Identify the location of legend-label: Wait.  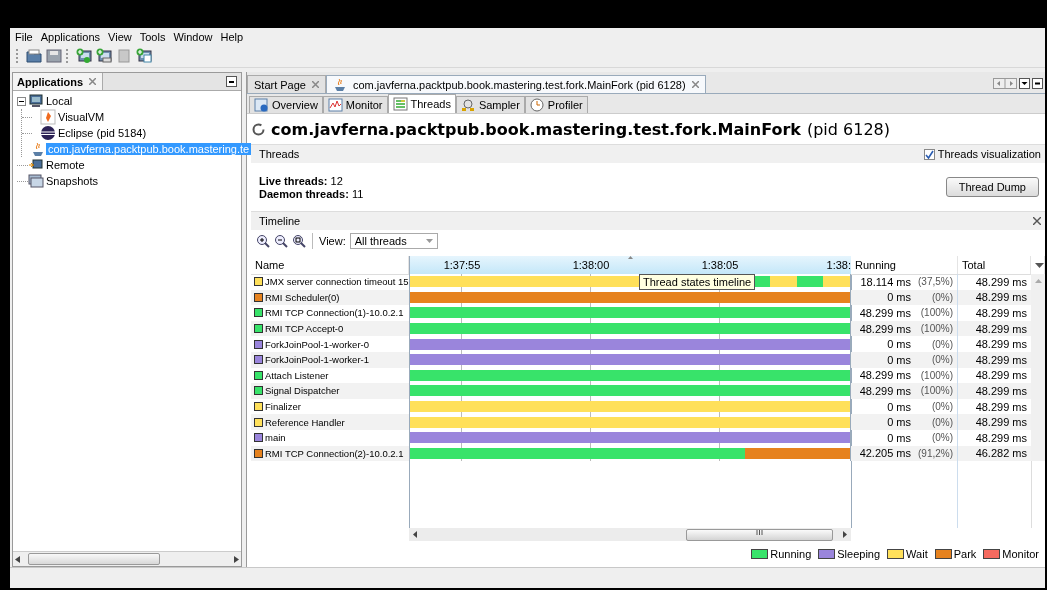
(917, 554).